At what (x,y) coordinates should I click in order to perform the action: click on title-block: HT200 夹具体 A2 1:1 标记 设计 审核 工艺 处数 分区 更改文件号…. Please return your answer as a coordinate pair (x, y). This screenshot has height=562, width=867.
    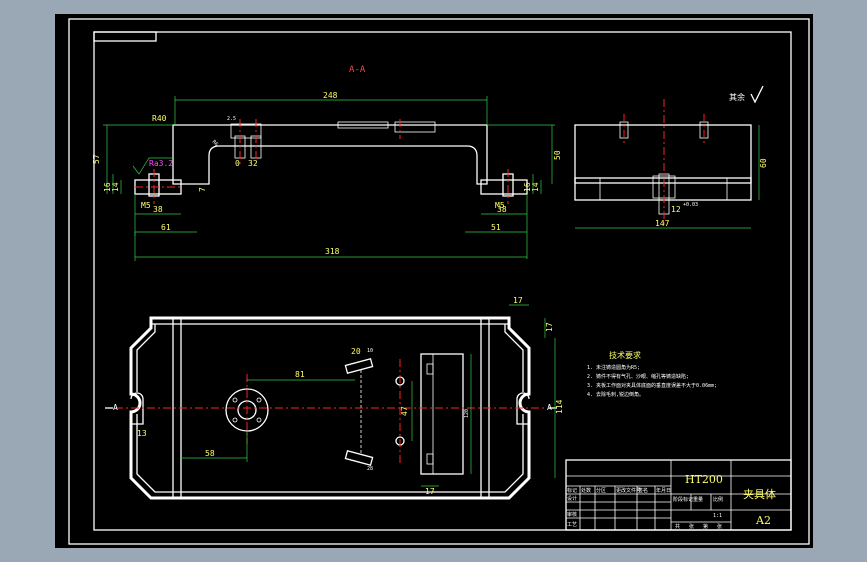
    Looking at the image, I should click on (678, 495).